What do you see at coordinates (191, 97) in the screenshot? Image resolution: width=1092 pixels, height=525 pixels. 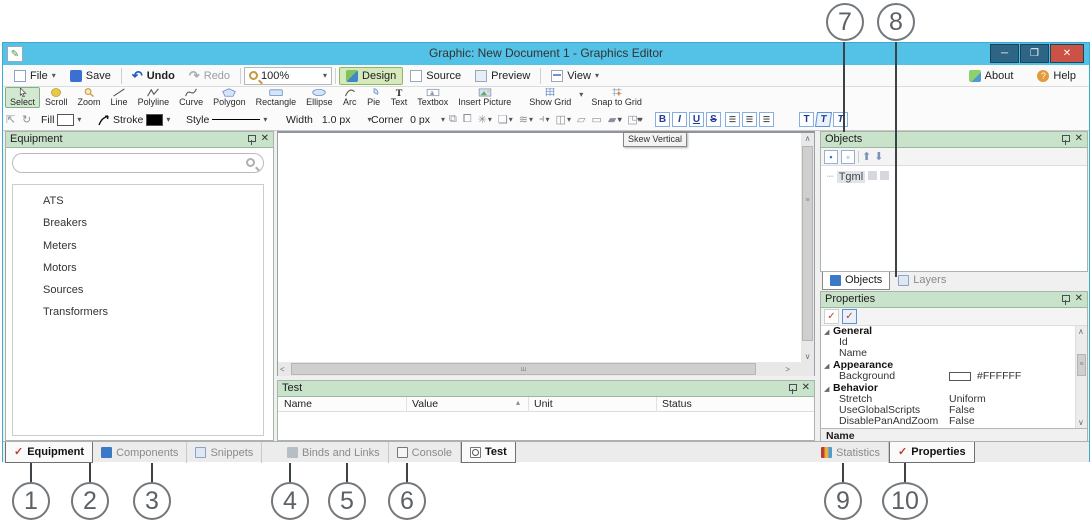 I see `tool-curve: Curve` at bounding box center [191, 97].